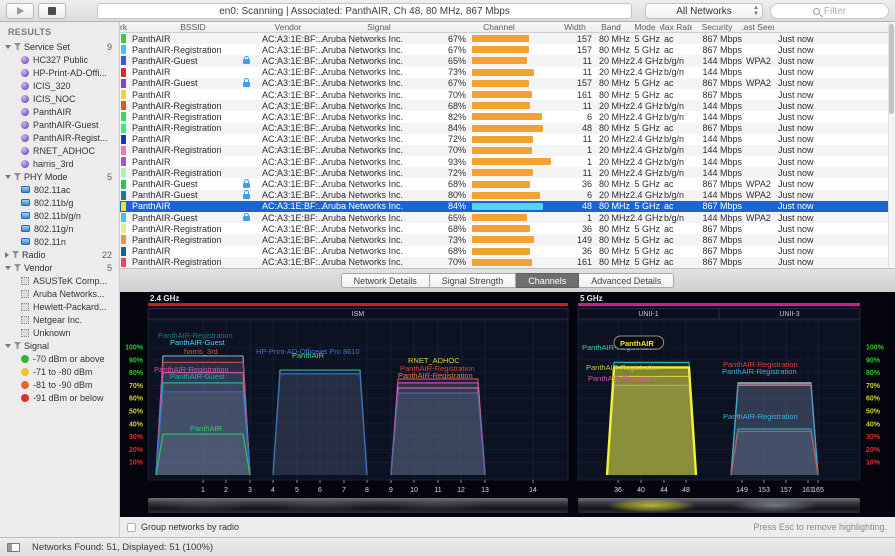 This screenshot has width=895, height=556. I want to click on sidebar-item: ICIS_320, so click(59, 85).